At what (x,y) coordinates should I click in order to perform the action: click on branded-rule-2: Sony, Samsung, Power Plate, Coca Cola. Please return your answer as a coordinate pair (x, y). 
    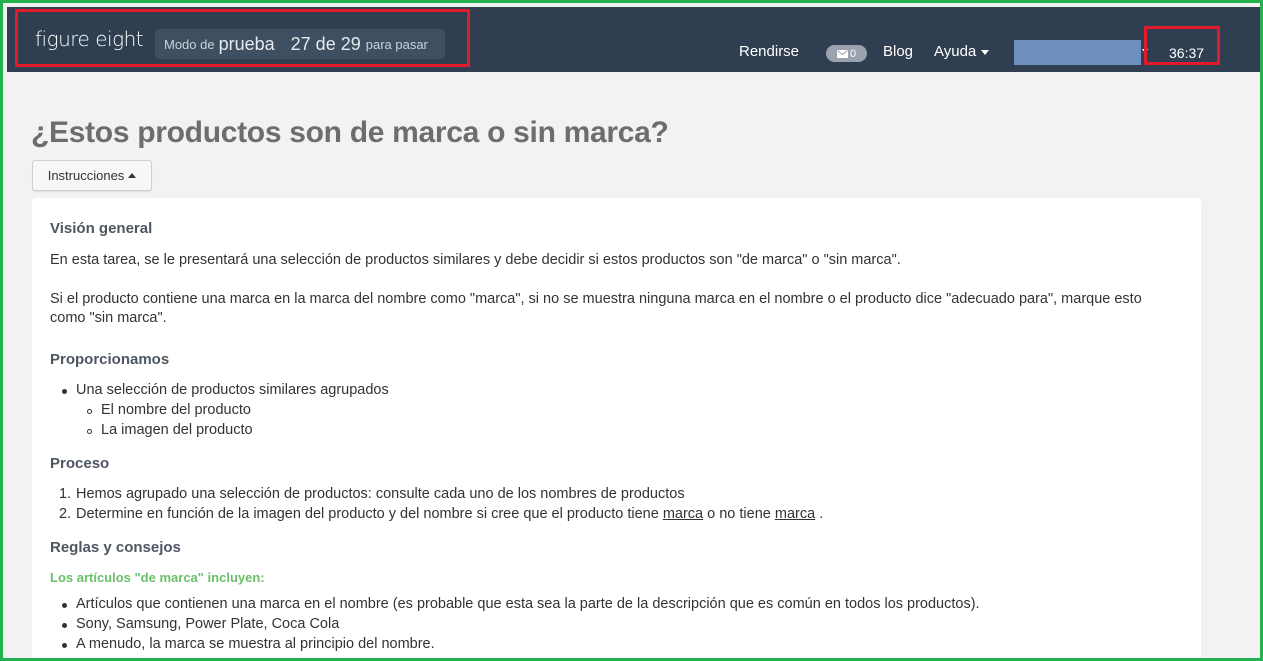
    Looking at the image, I should click on (208, 624).